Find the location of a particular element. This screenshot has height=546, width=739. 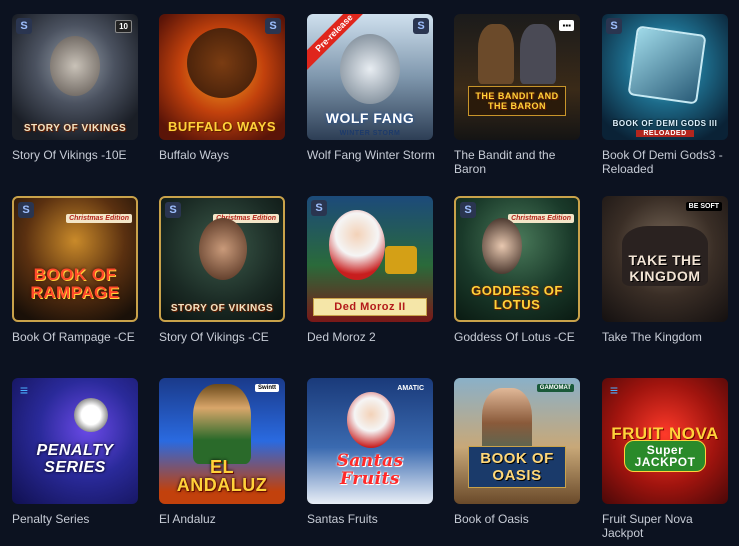

game-label: Book Of Demi Gods3 -Reloaded is located at coordinates (669, 162).